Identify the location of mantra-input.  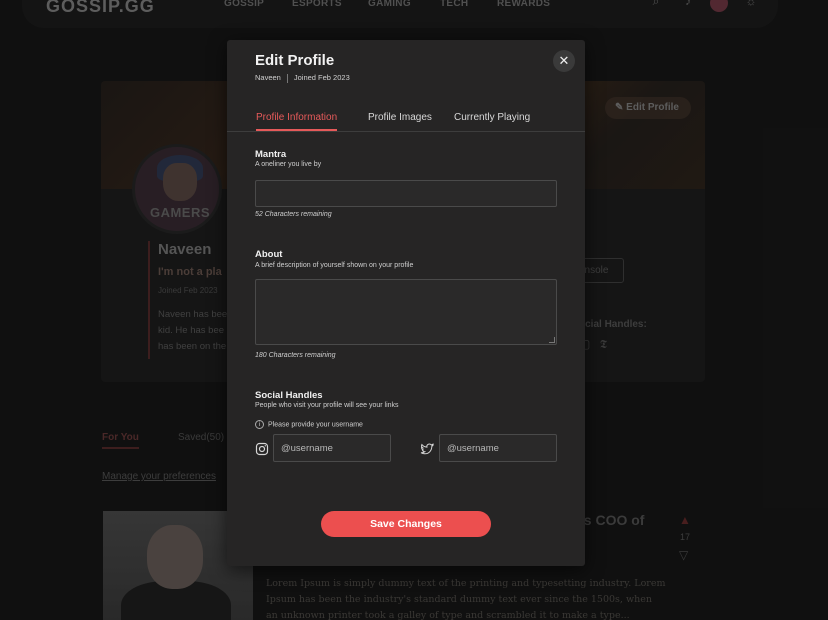
(406, 193).